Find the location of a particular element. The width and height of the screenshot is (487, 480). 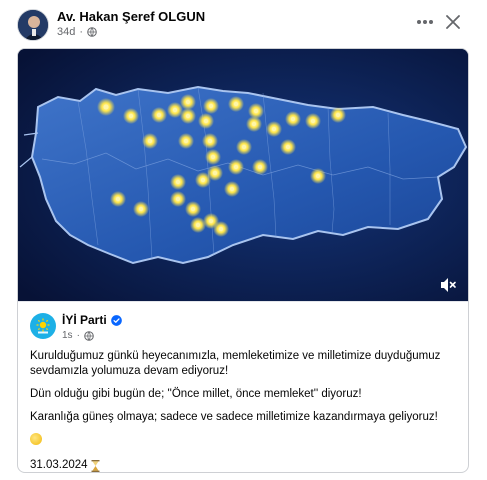

avatar-photo-icon is located at coordinates (33, 25).